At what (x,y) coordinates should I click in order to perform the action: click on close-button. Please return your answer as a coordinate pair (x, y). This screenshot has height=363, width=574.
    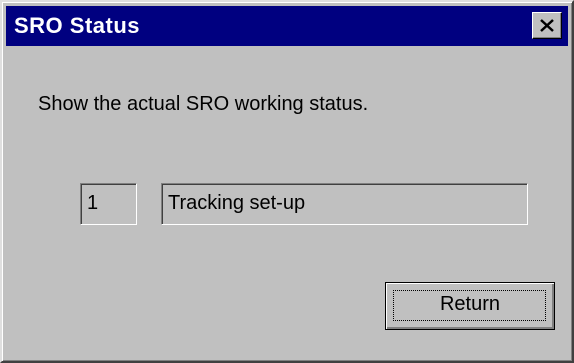
    Looking at the image, I should click on (547, 25).